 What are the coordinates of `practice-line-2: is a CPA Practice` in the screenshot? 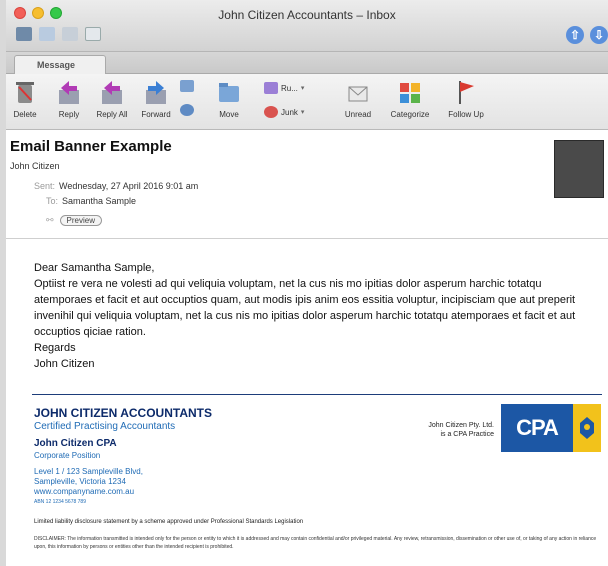 It's located at (467, 434).